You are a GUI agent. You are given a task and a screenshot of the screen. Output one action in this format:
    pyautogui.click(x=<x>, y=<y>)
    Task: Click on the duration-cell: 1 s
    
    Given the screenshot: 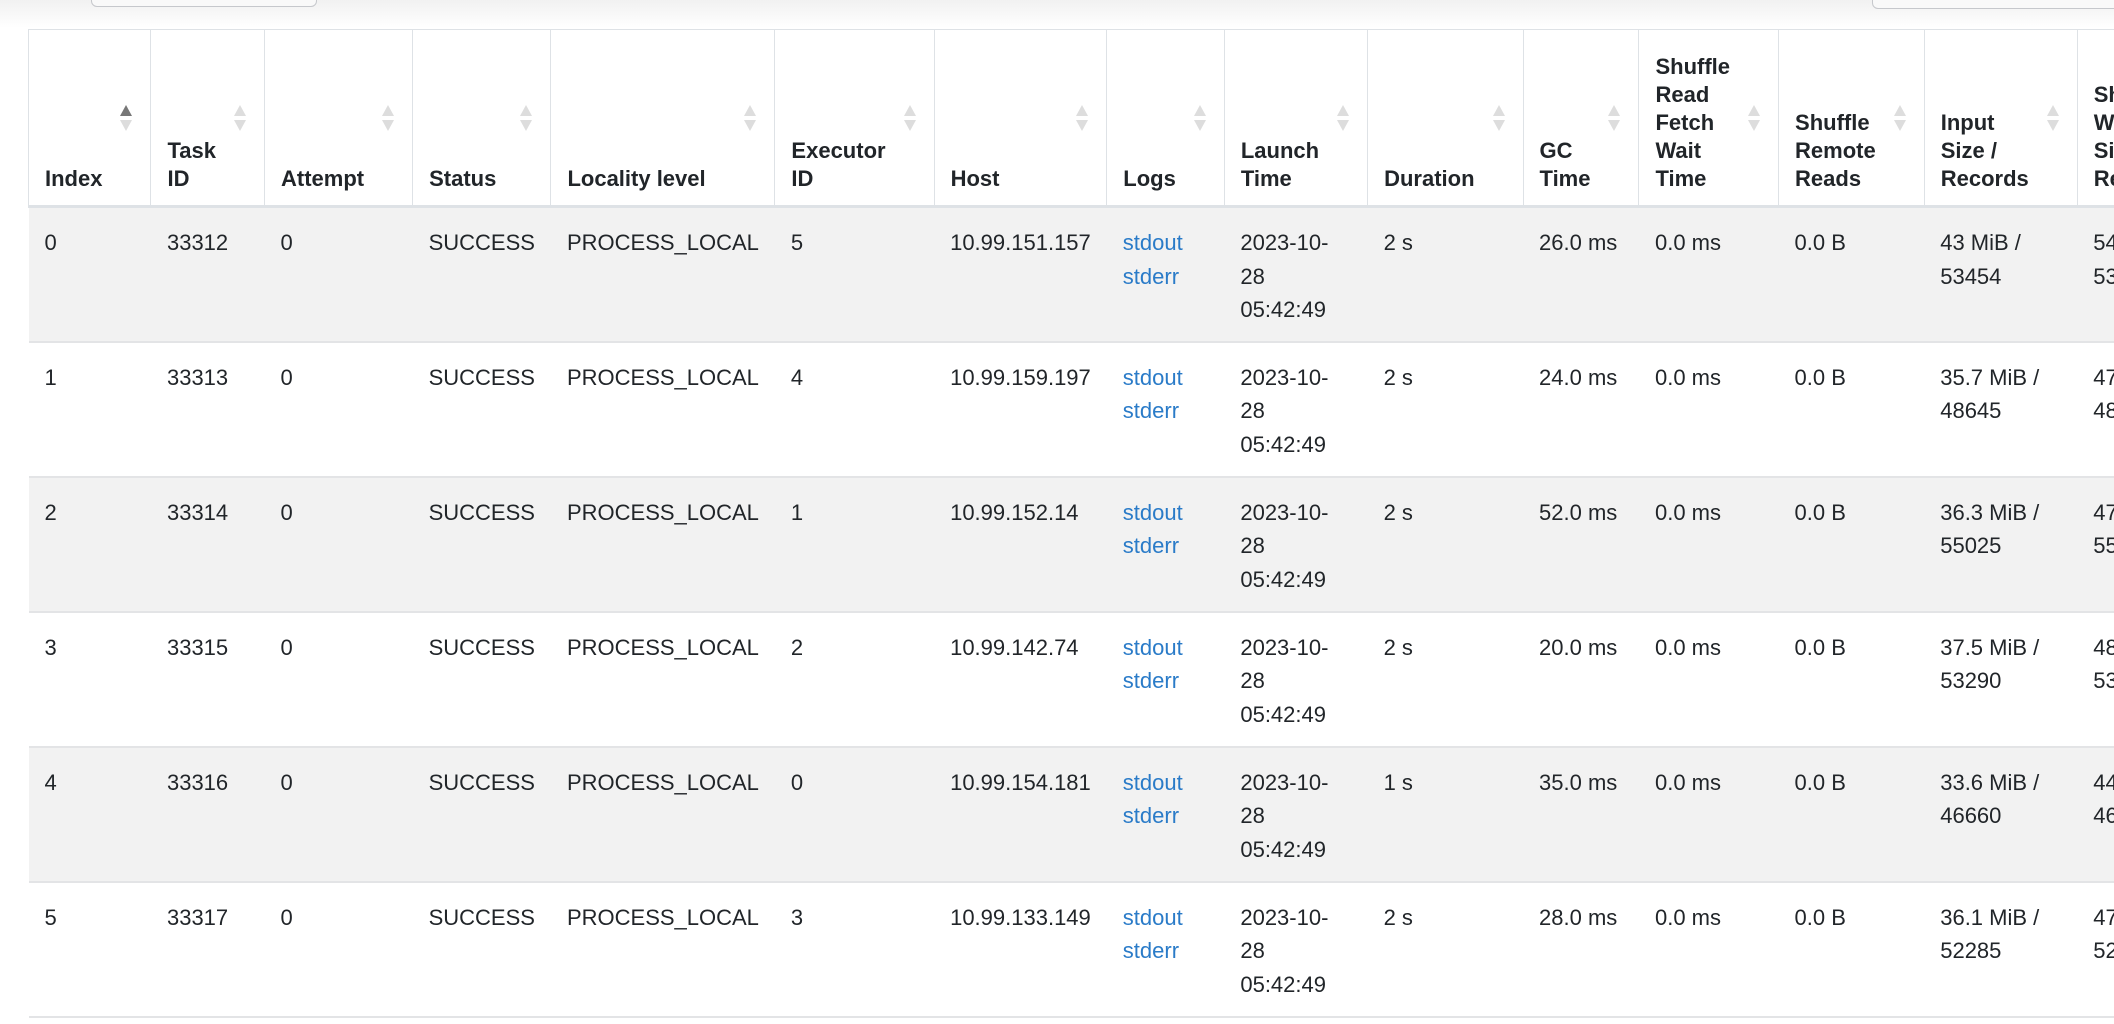 What is the action you would take?
    pyautogui.click(x=1445, y=814)
    